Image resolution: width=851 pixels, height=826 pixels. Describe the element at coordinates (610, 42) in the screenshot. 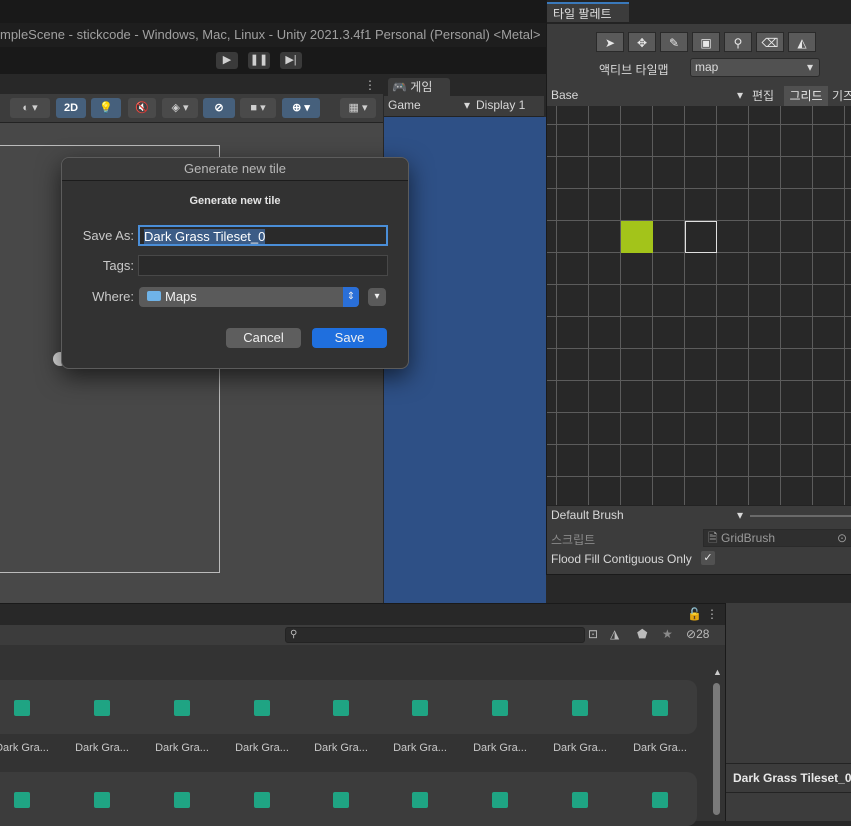

I see `select-tool-icon: ➤` at that location.